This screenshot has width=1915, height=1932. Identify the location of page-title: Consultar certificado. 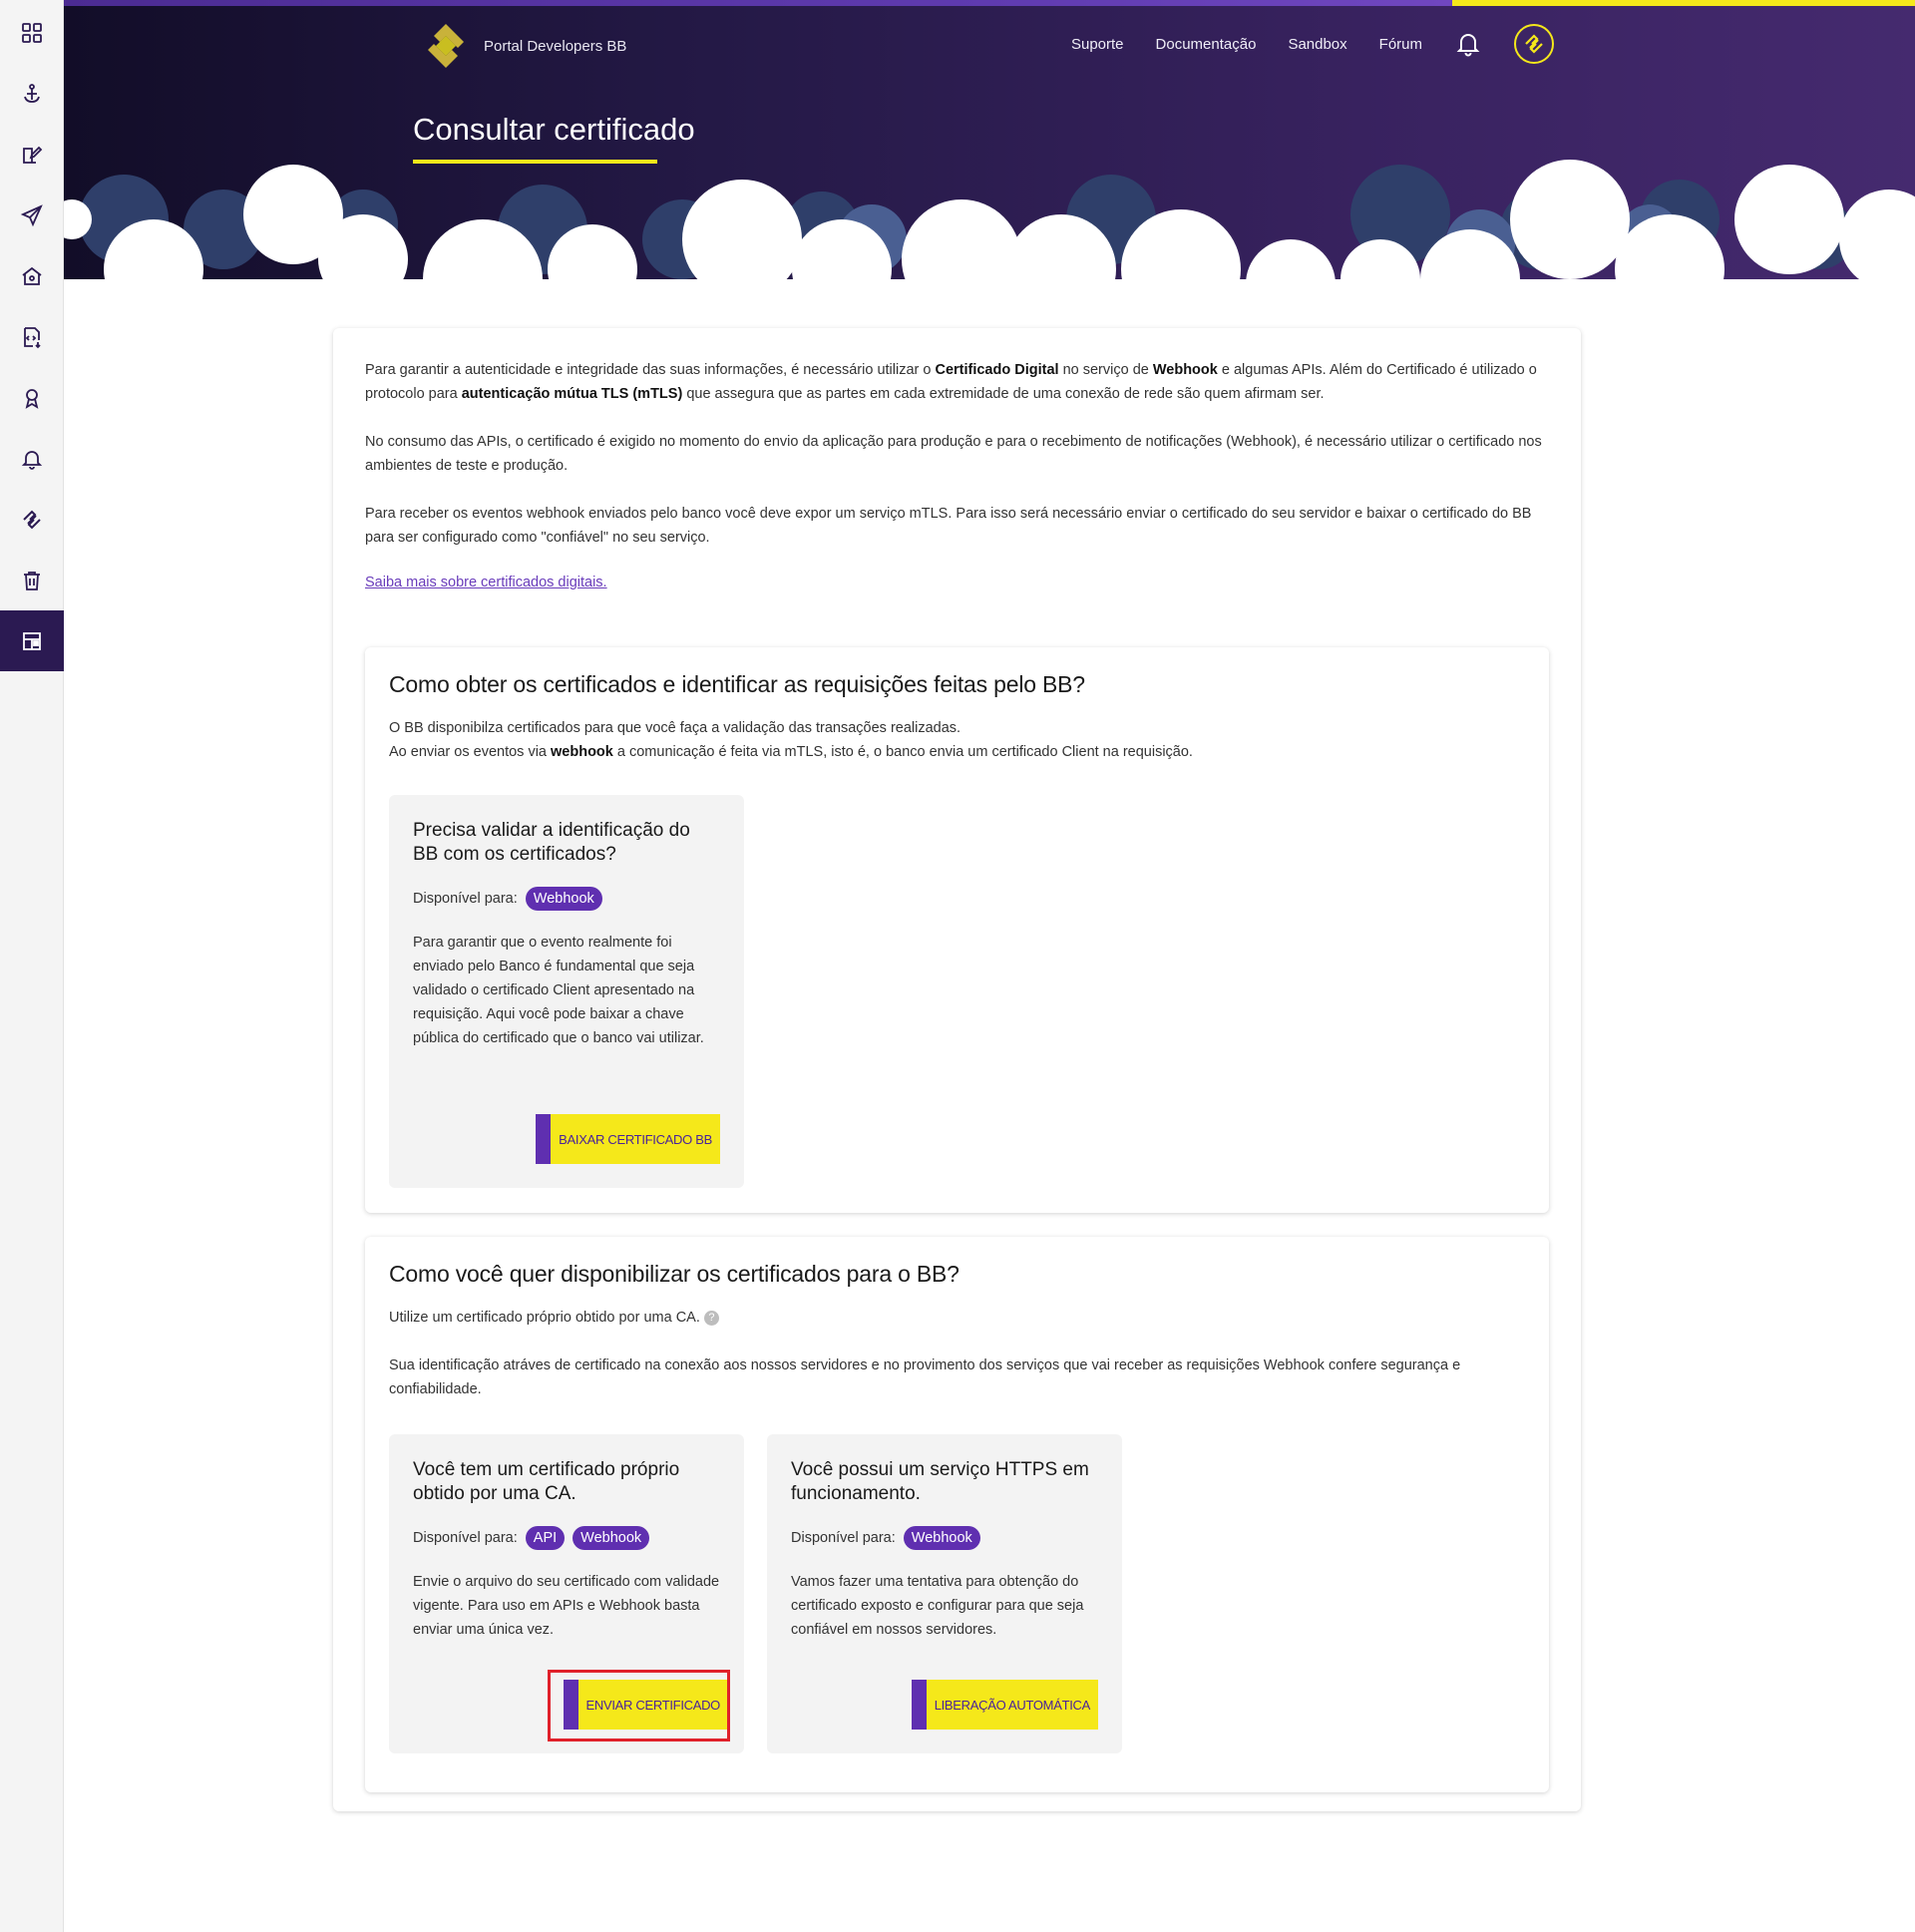
(554, 130).